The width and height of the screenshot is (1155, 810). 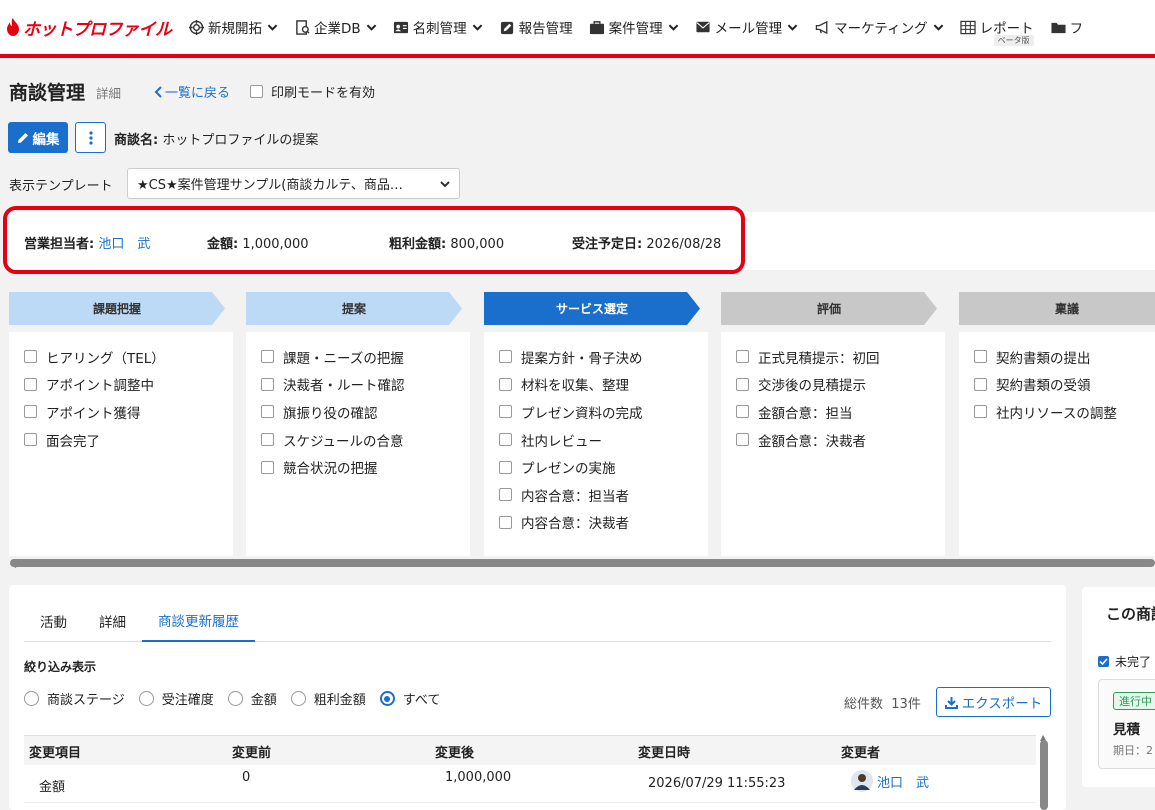 What do you see at coordinates (833, 412) in the screenshot?
I see `task-item: 金額合意：担当` at bounding box center [833, 412].